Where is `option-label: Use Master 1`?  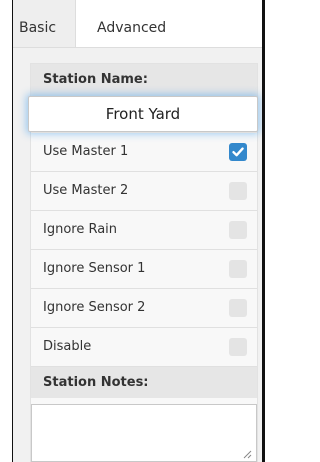 option-label: Use Master 1 is located at coordinates (86, 151).